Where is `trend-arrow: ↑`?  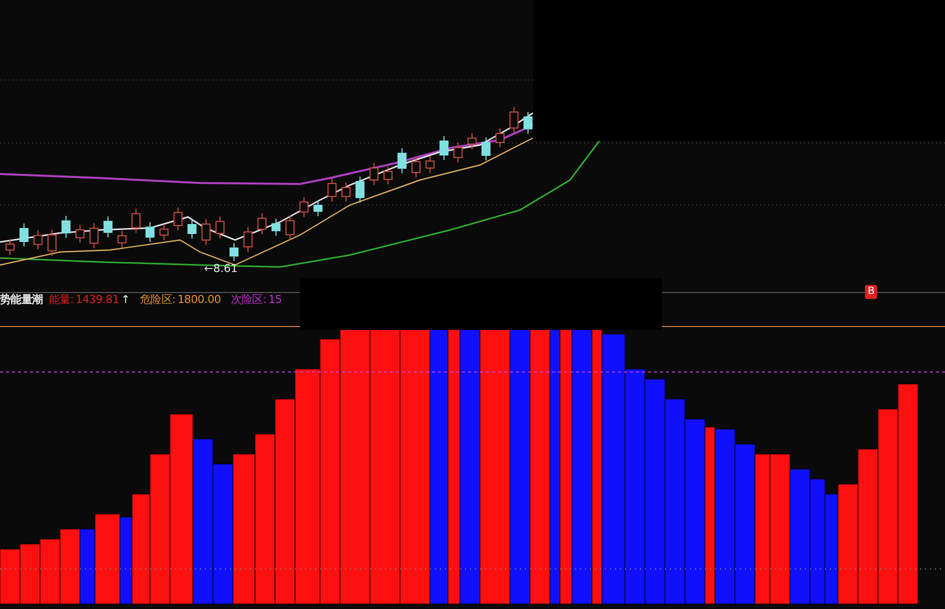 trend-arrow: ↑ is located at coordinates (125, 300).